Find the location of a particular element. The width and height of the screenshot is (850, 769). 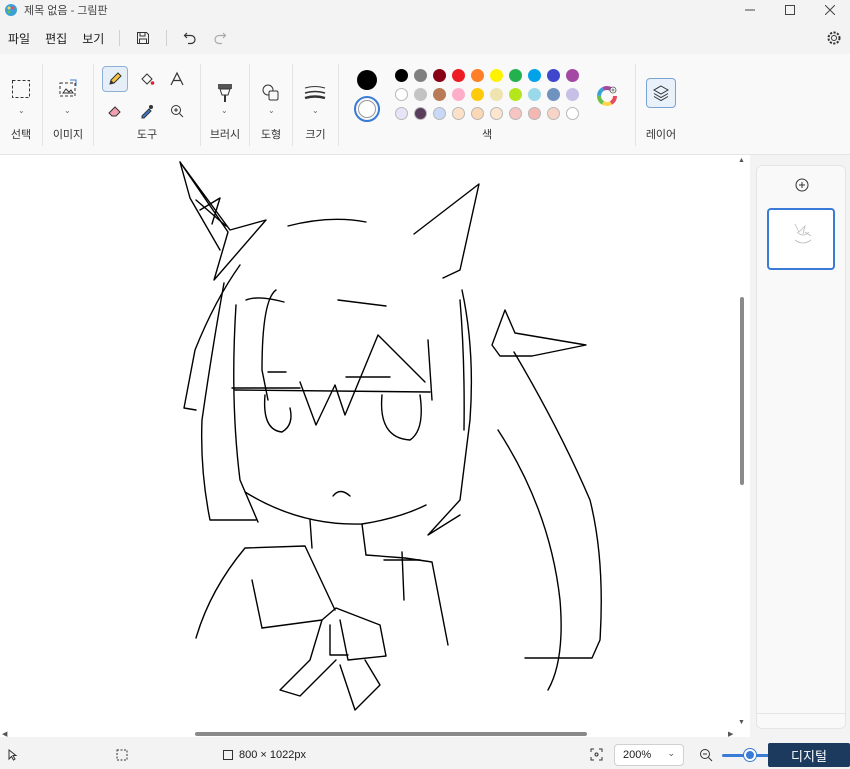

eraser-tool-button is located at coordinates (115, 111).